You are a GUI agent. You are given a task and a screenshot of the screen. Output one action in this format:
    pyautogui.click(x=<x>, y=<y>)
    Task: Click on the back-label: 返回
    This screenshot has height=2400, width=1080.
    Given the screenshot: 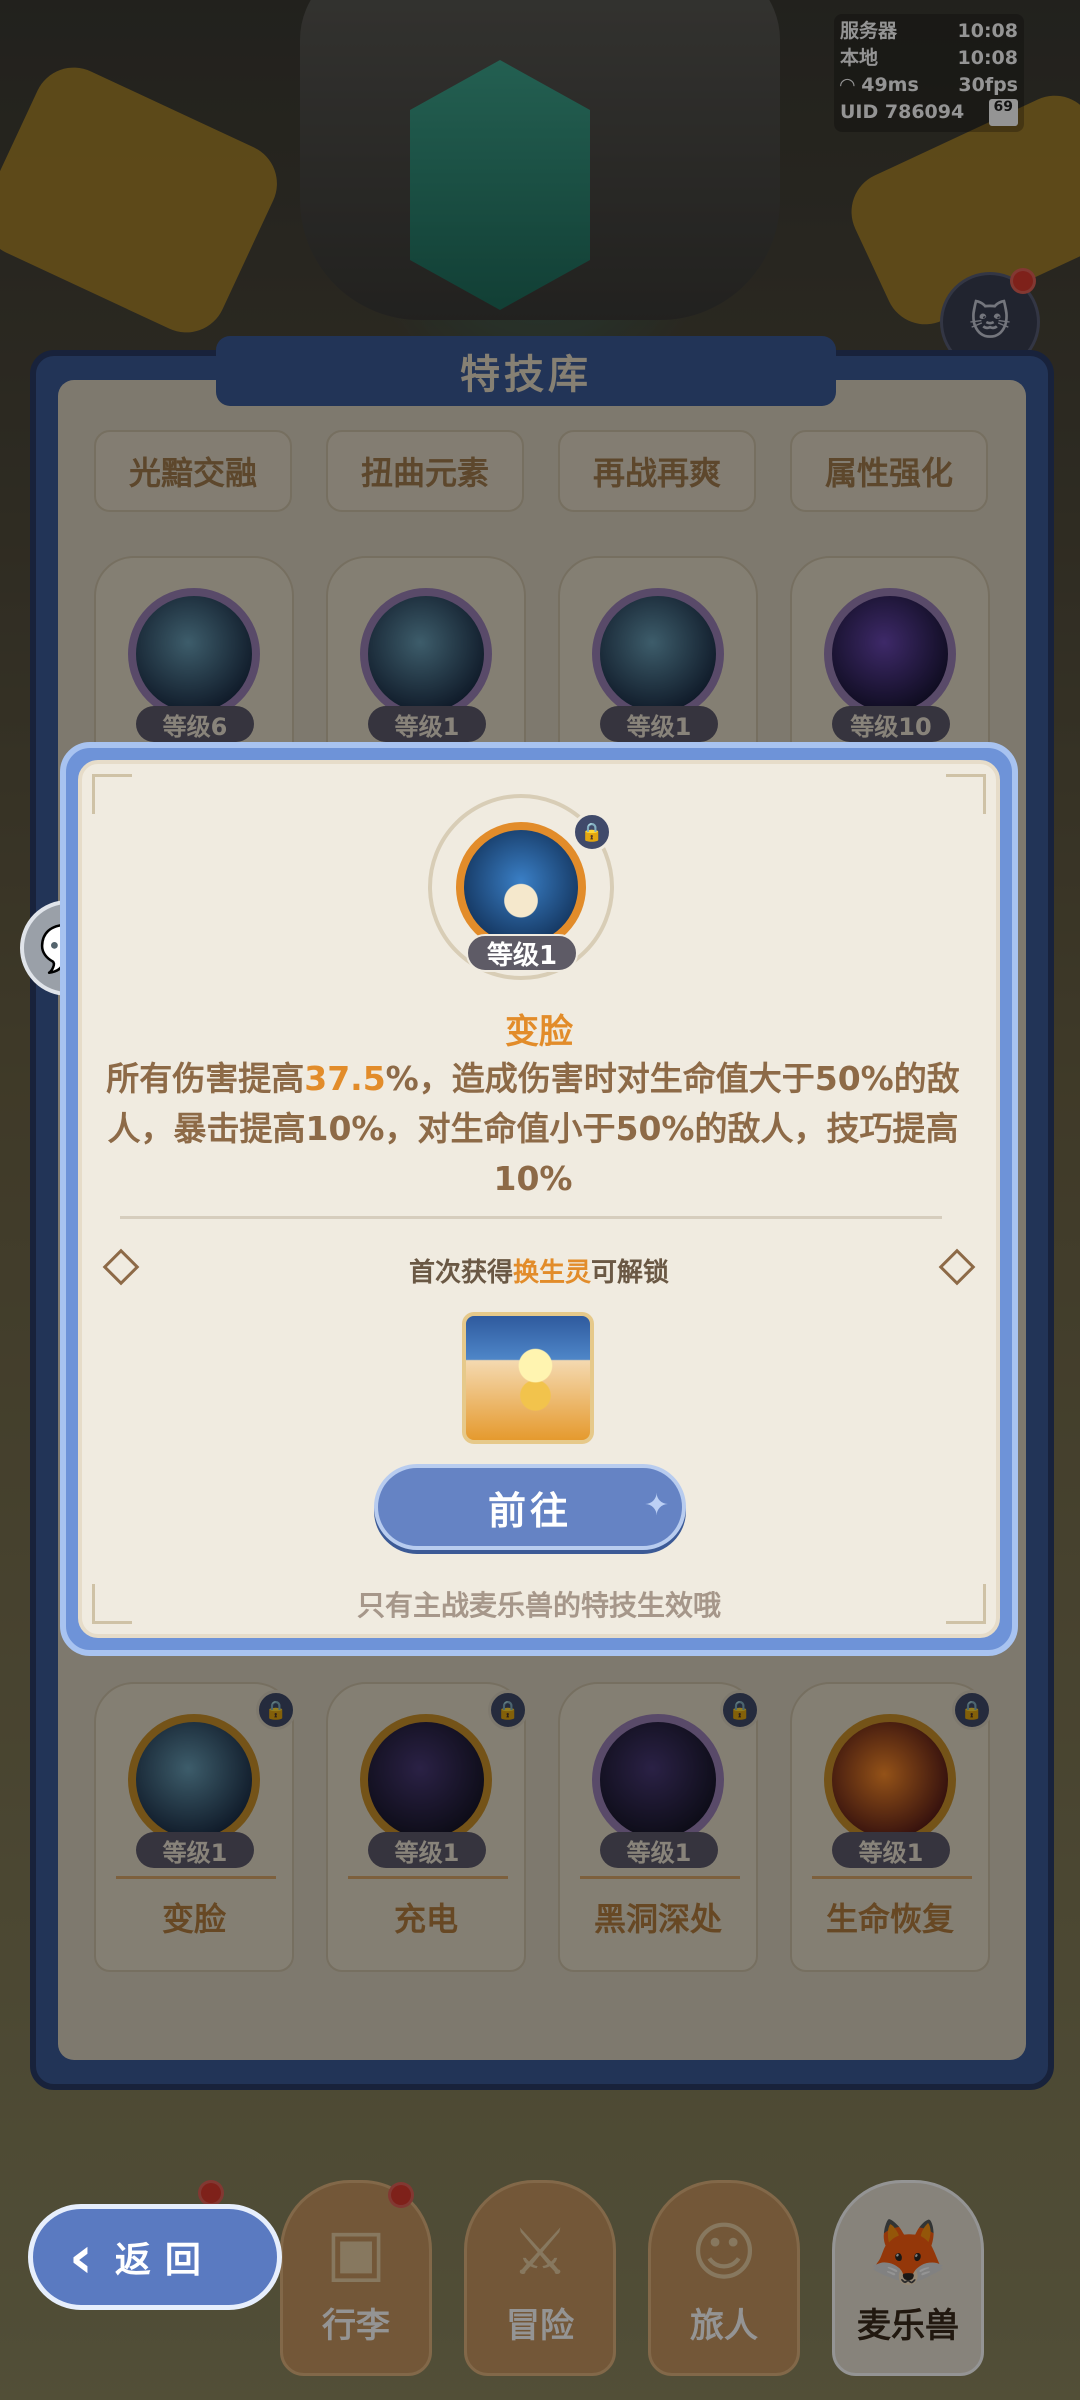 What is the action you would take?
    pyautogui.click(x=164, y=2260)
    